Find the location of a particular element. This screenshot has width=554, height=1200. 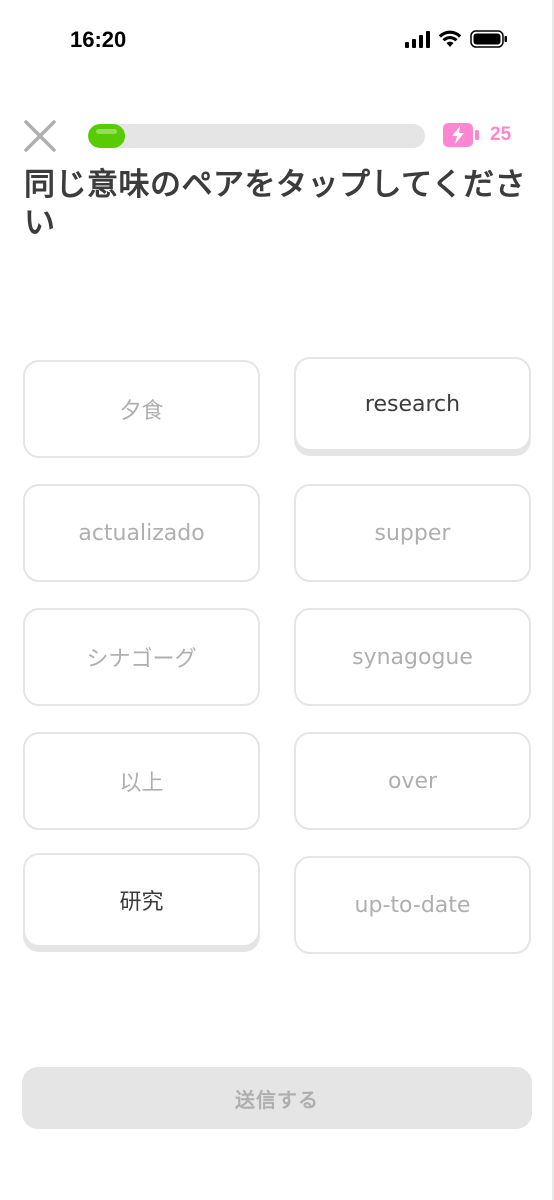

status-icons is located at coordinates (456, 39).